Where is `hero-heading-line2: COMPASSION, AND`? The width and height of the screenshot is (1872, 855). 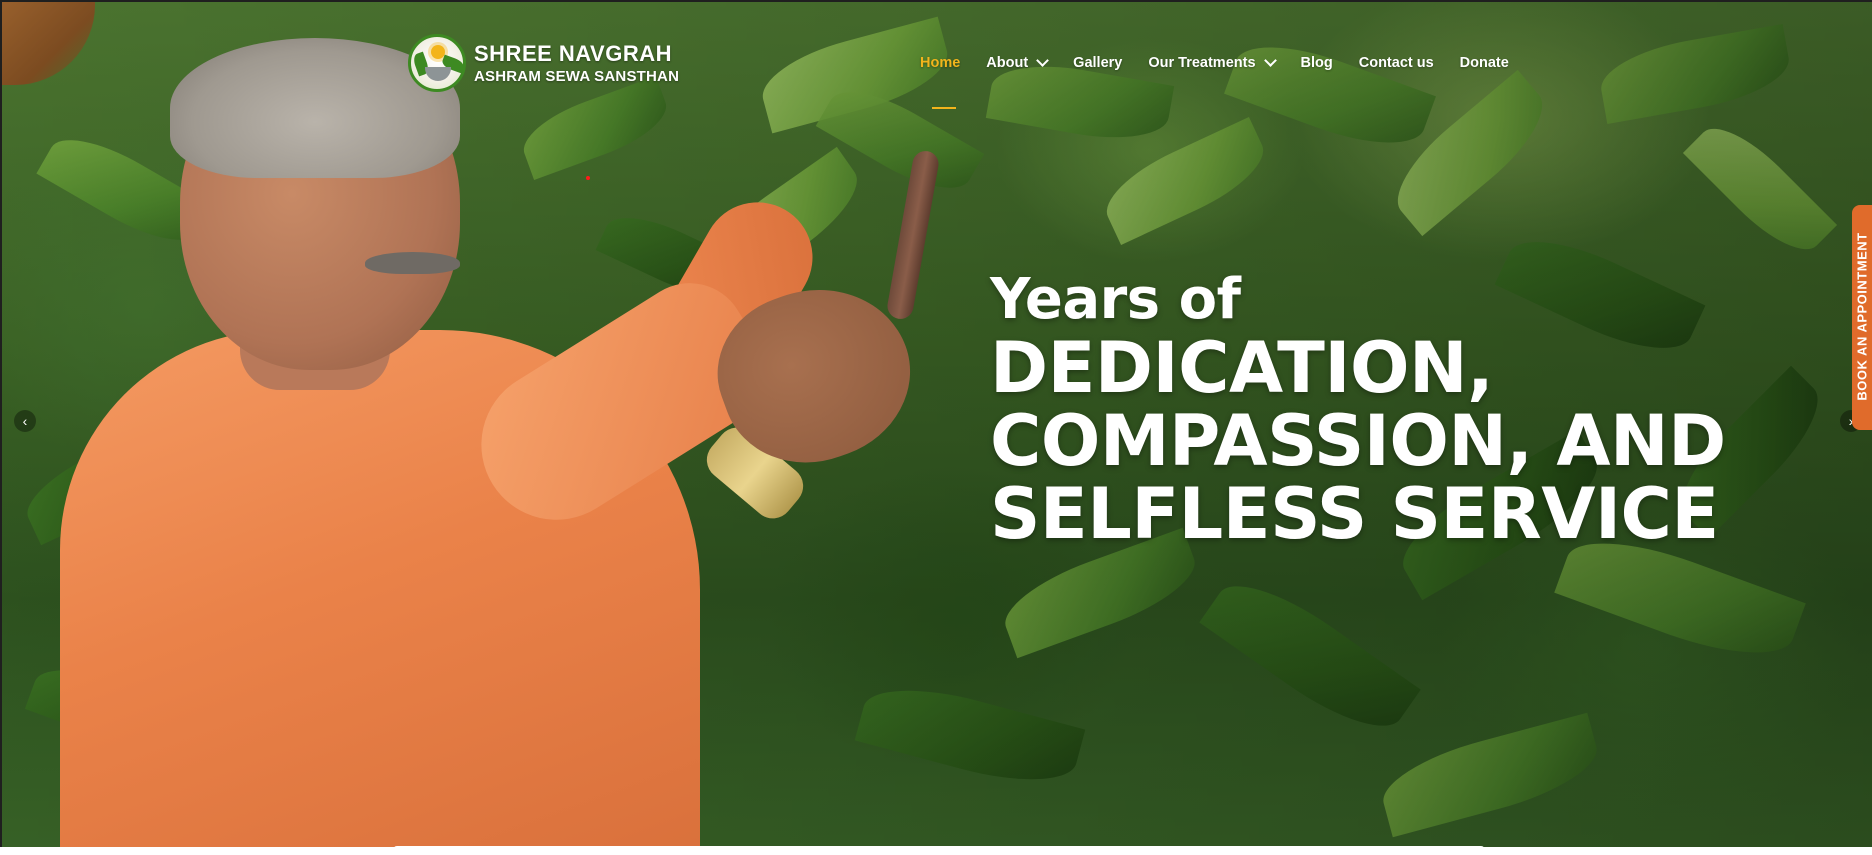 hero-heading-line2: COMPASSION, AND is located at coordinates (1358, 441).